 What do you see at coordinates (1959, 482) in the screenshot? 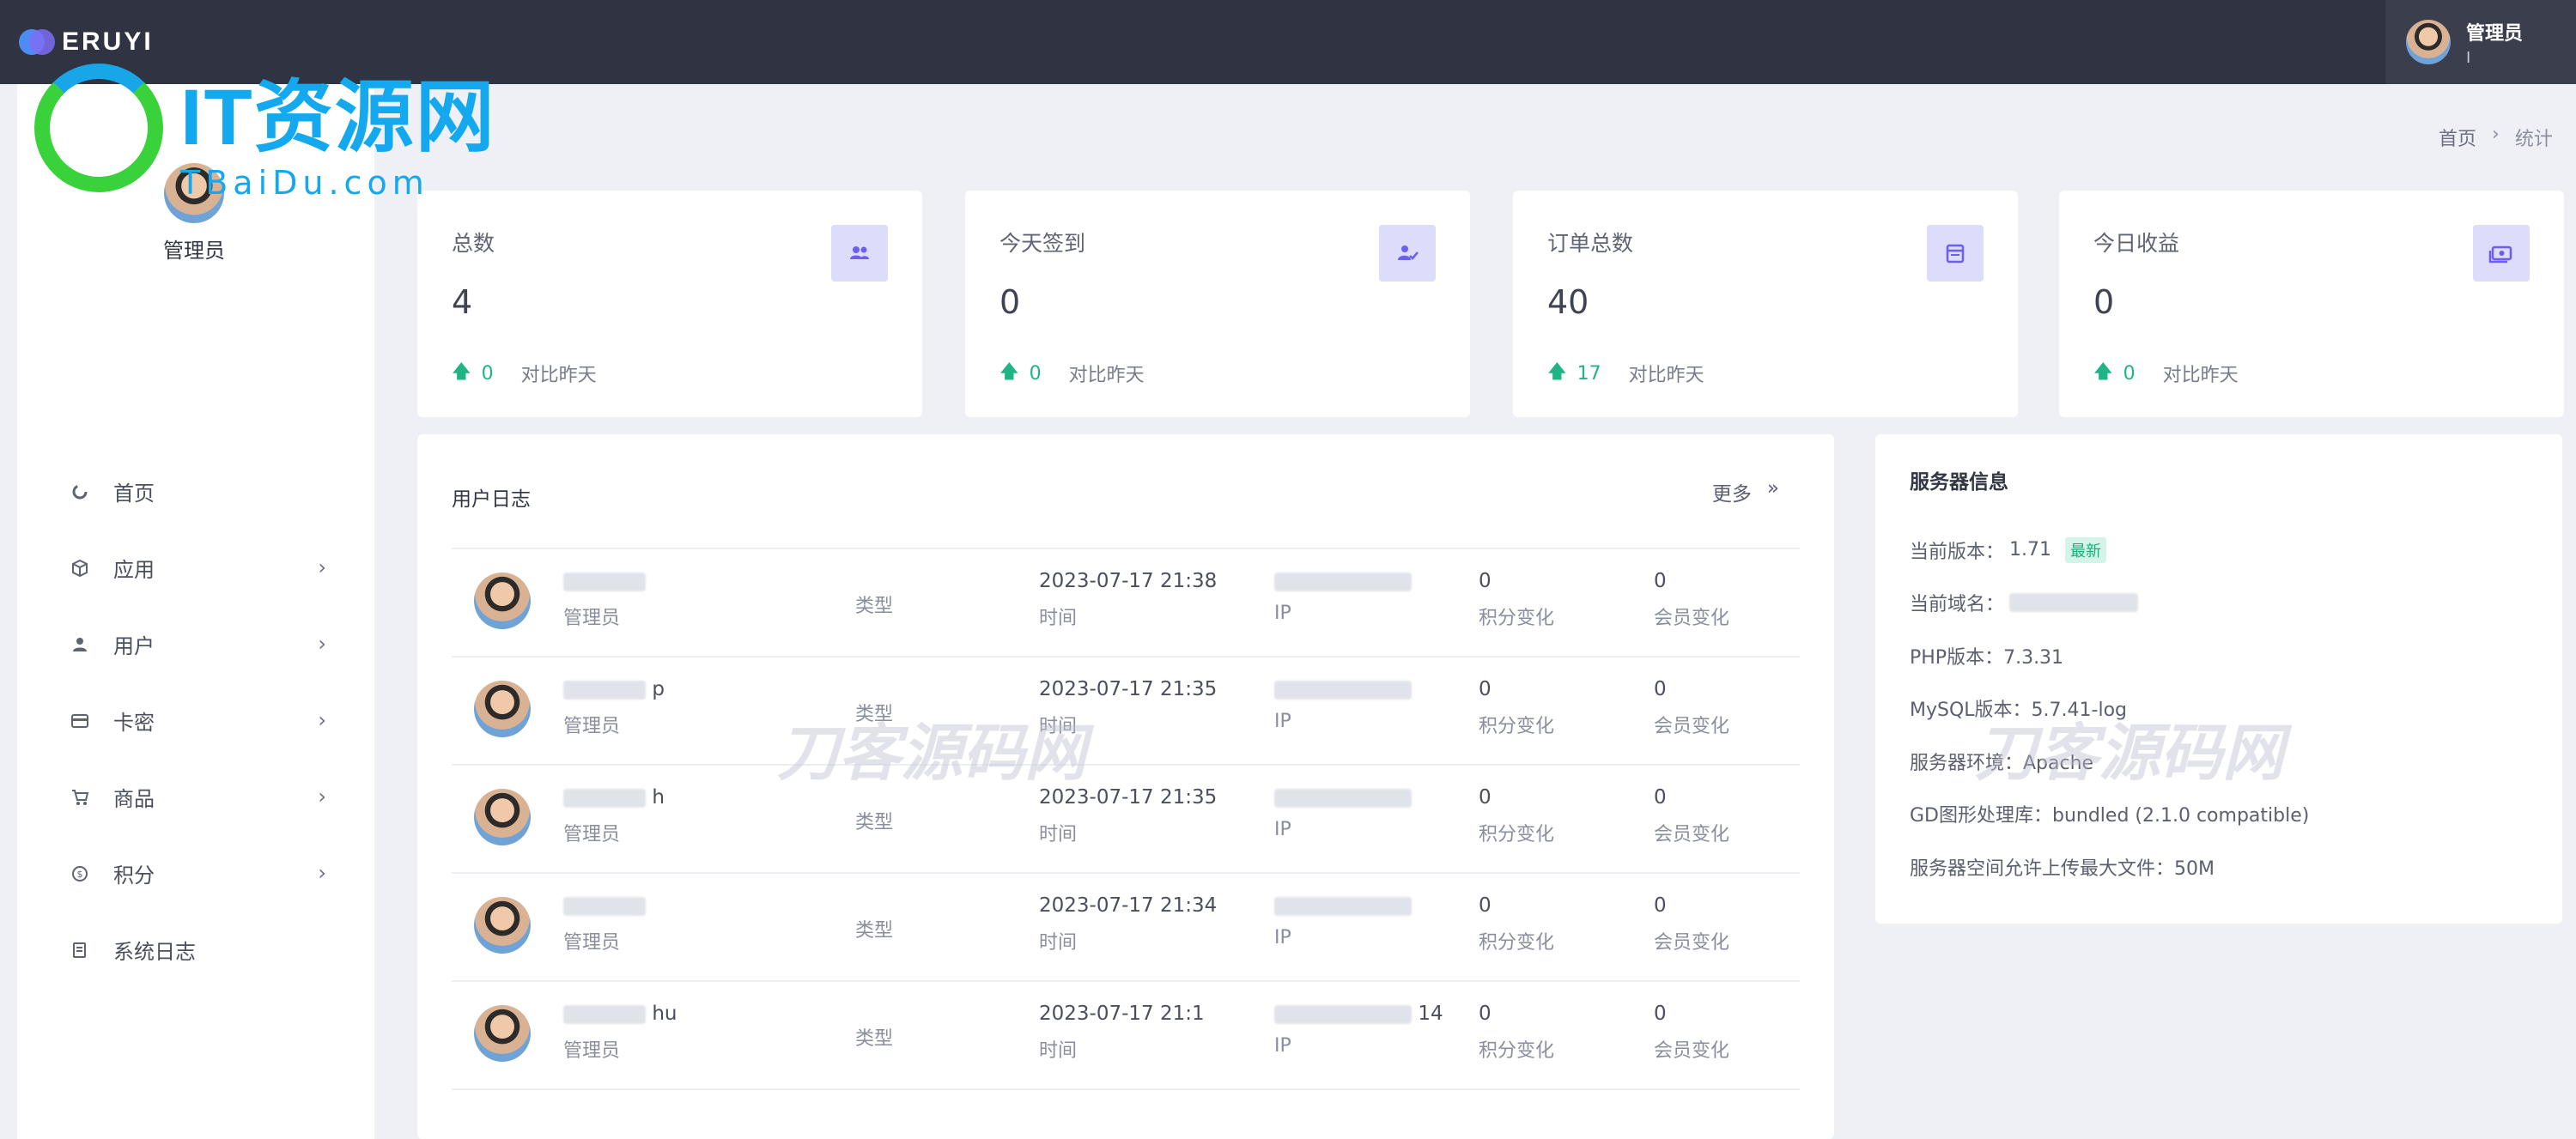
I see `server-info-title: 服务器信息` at bounding box center [1959, 482].